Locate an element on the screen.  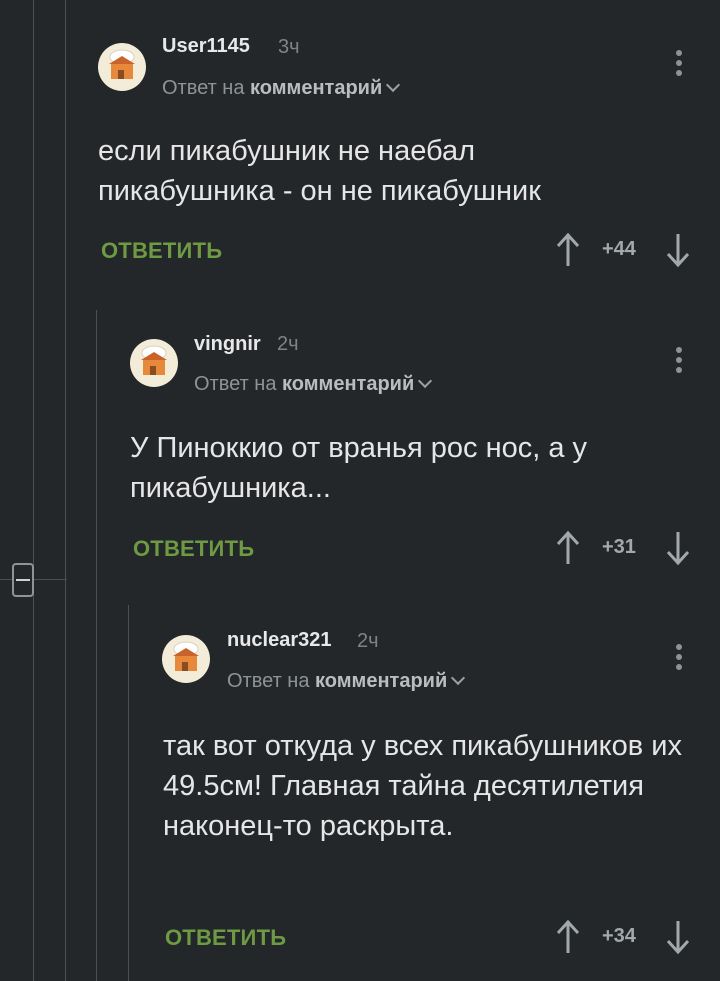
username: nuclear321 is located at coordinates (279, 640).